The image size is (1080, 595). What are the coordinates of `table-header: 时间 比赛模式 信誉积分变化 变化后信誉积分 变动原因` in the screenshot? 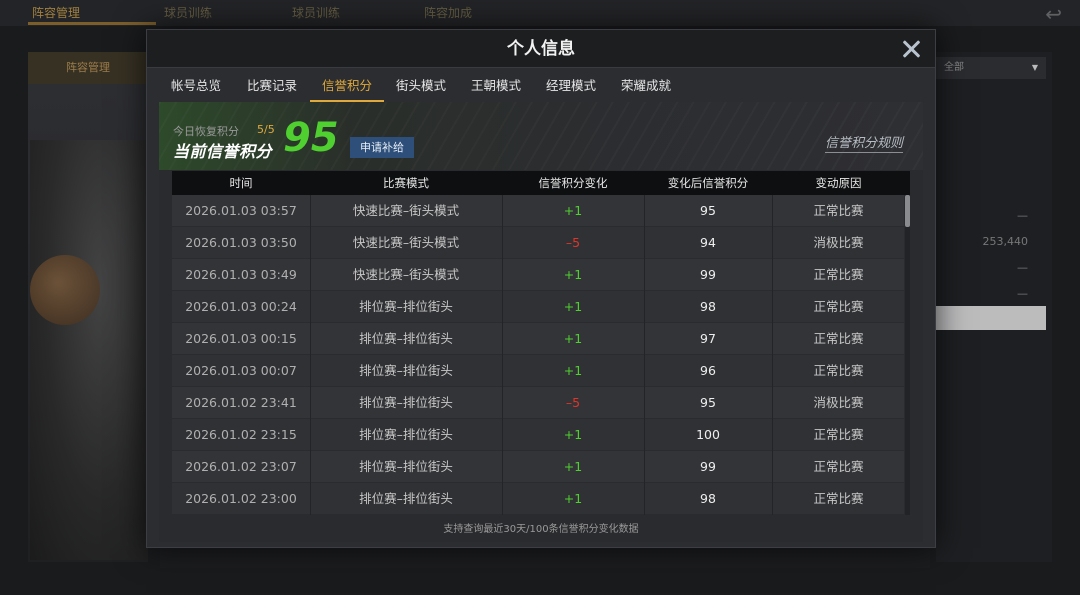 It's located at (541, 183).